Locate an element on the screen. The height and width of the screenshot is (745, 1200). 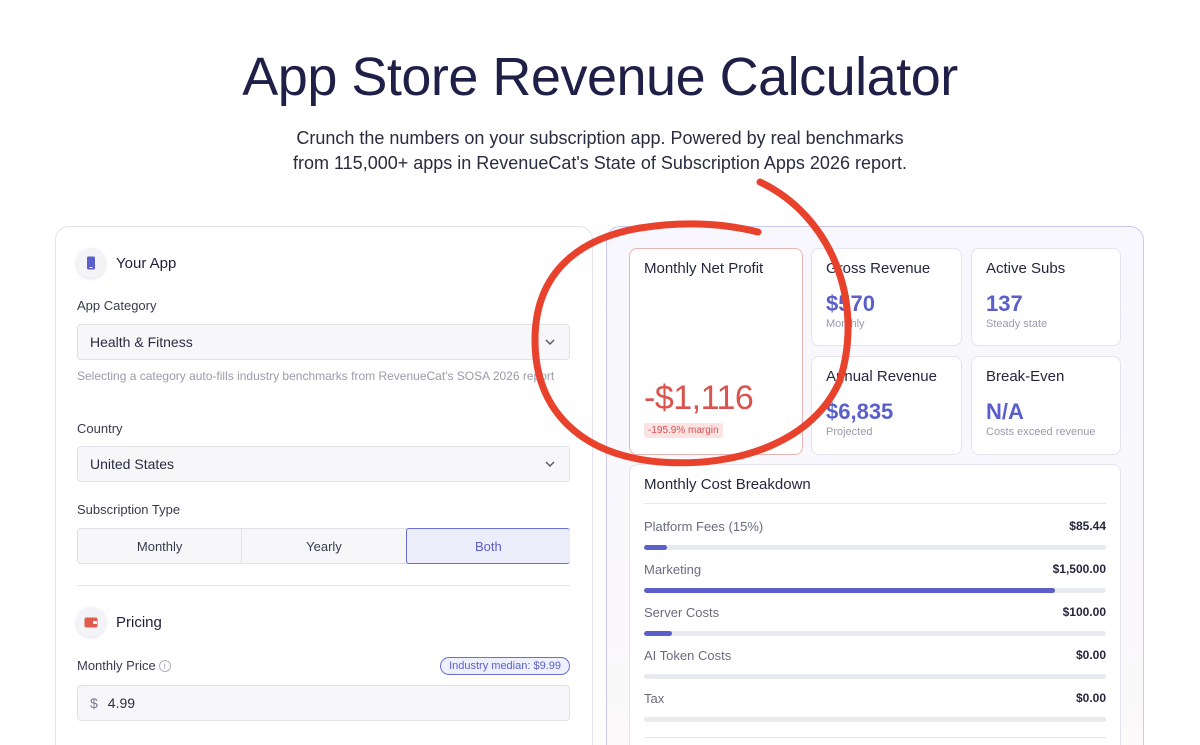
pricing-title: Pricing is located at coordinates (139, 622).